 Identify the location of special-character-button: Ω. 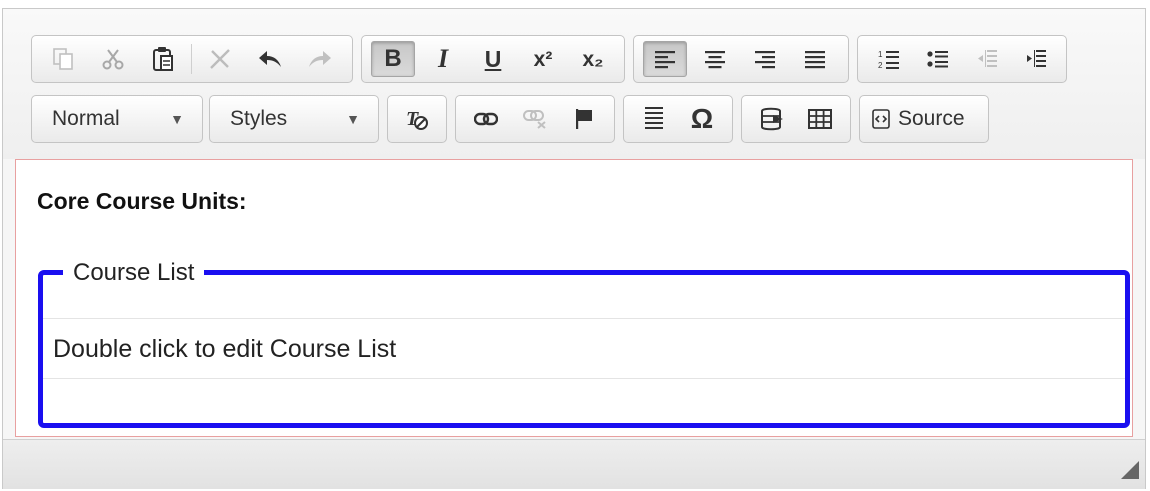
(702, 119).